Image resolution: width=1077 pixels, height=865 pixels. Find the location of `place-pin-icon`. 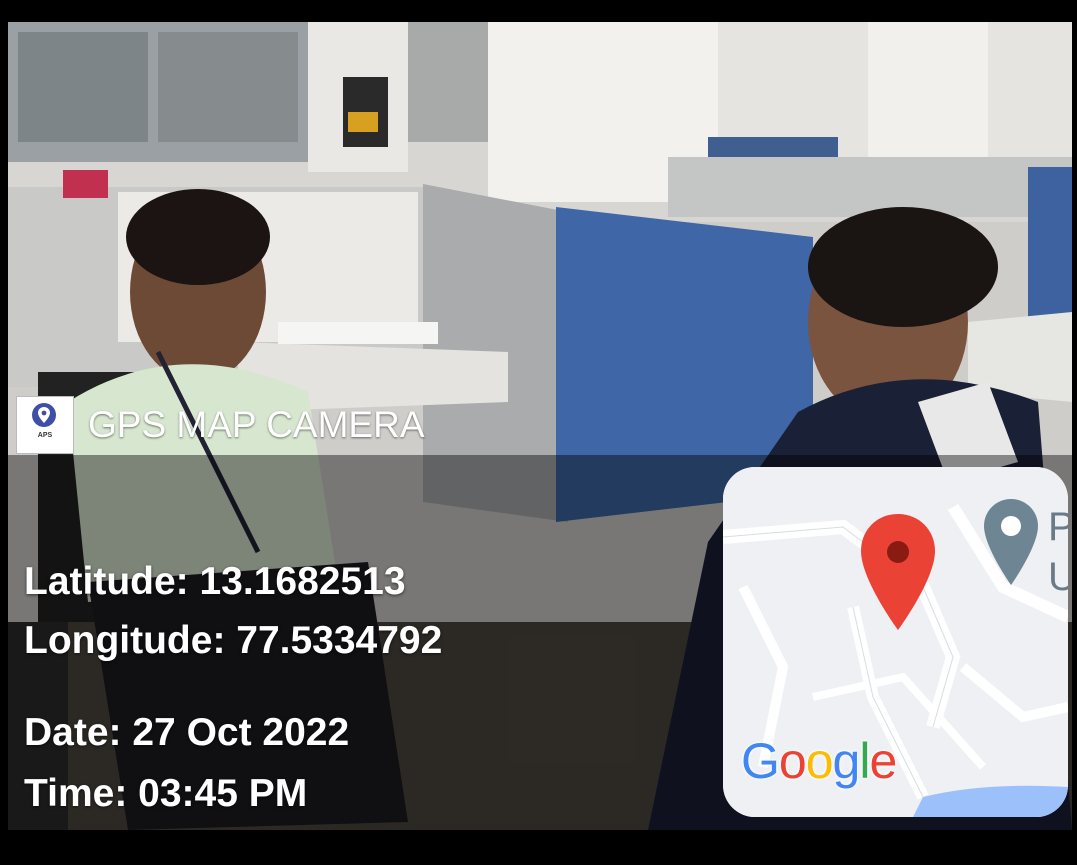

place-pin-icon is located at coordinates (1011, 542).